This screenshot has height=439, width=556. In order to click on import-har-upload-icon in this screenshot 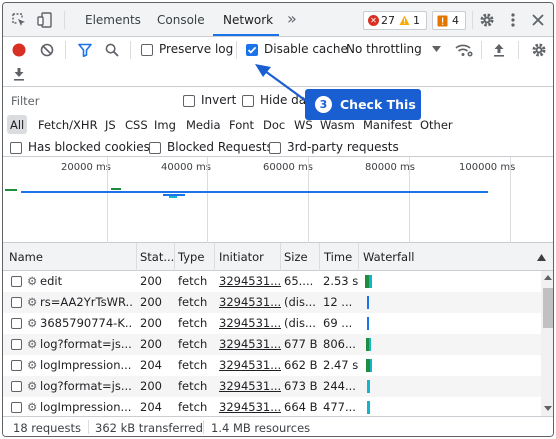, I will do `click(499, 50)`.